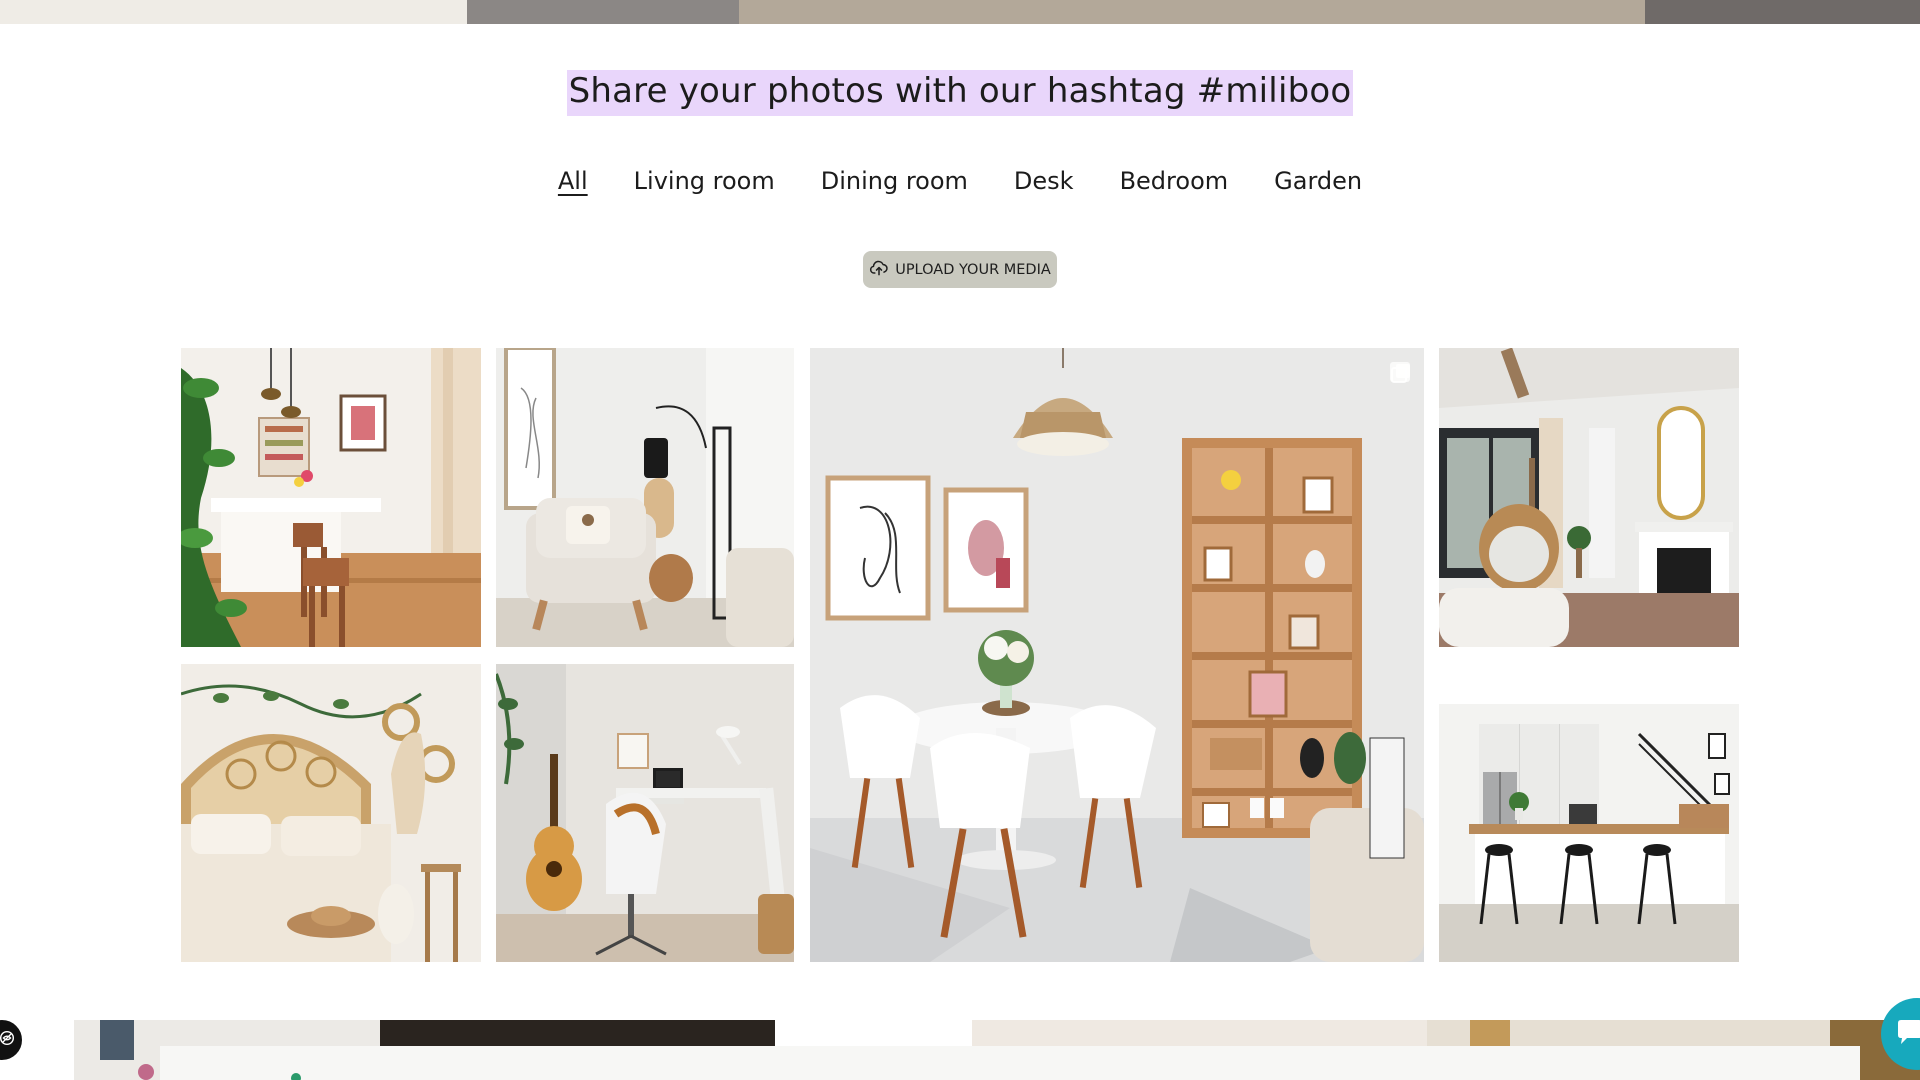 The image size is (1920, 1080). I want to click on photo-open-kitchen, so click(1589, 813).